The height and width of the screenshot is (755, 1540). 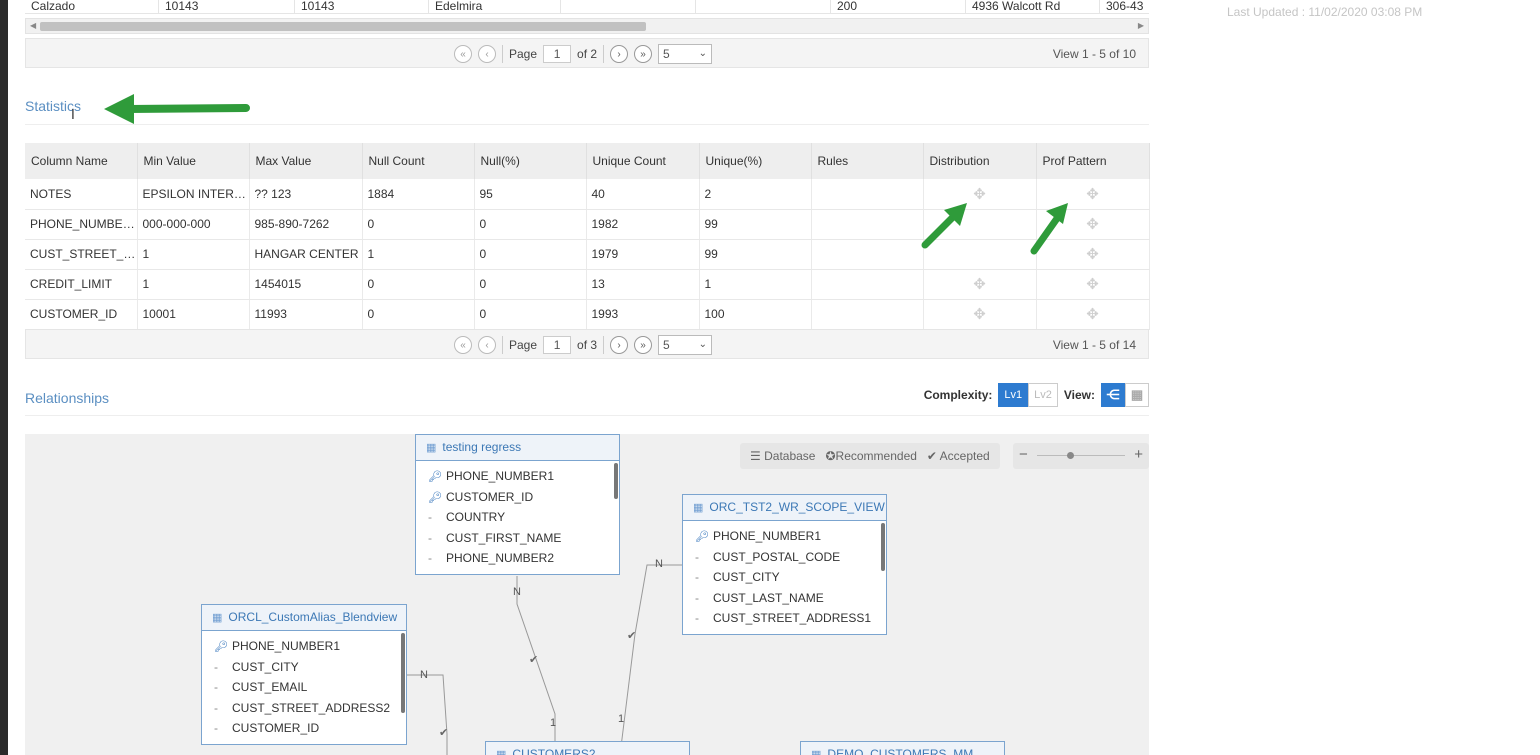 I want to click on annotation-overlay: I, so click(x=569, y=174).